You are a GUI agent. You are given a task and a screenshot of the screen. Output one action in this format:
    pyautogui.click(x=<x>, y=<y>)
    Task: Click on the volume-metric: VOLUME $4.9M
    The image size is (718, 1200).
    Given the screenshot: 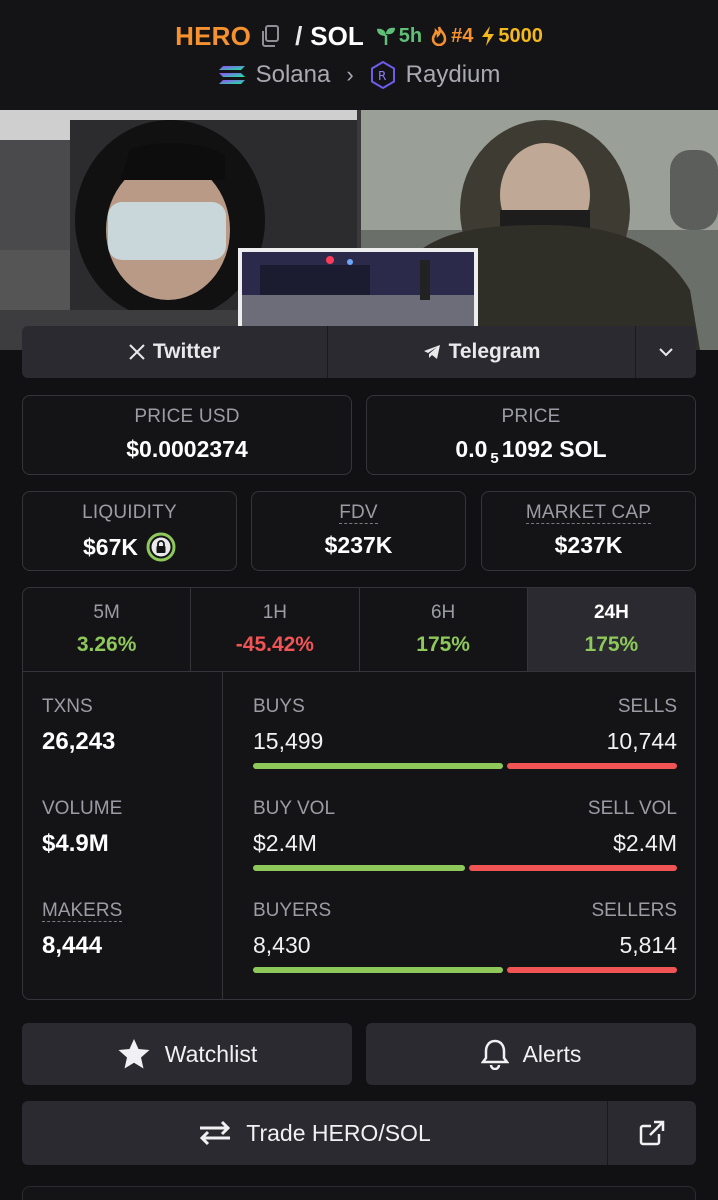 What is the action you would take?
    pyautogui.click(x=82, y=828)
    